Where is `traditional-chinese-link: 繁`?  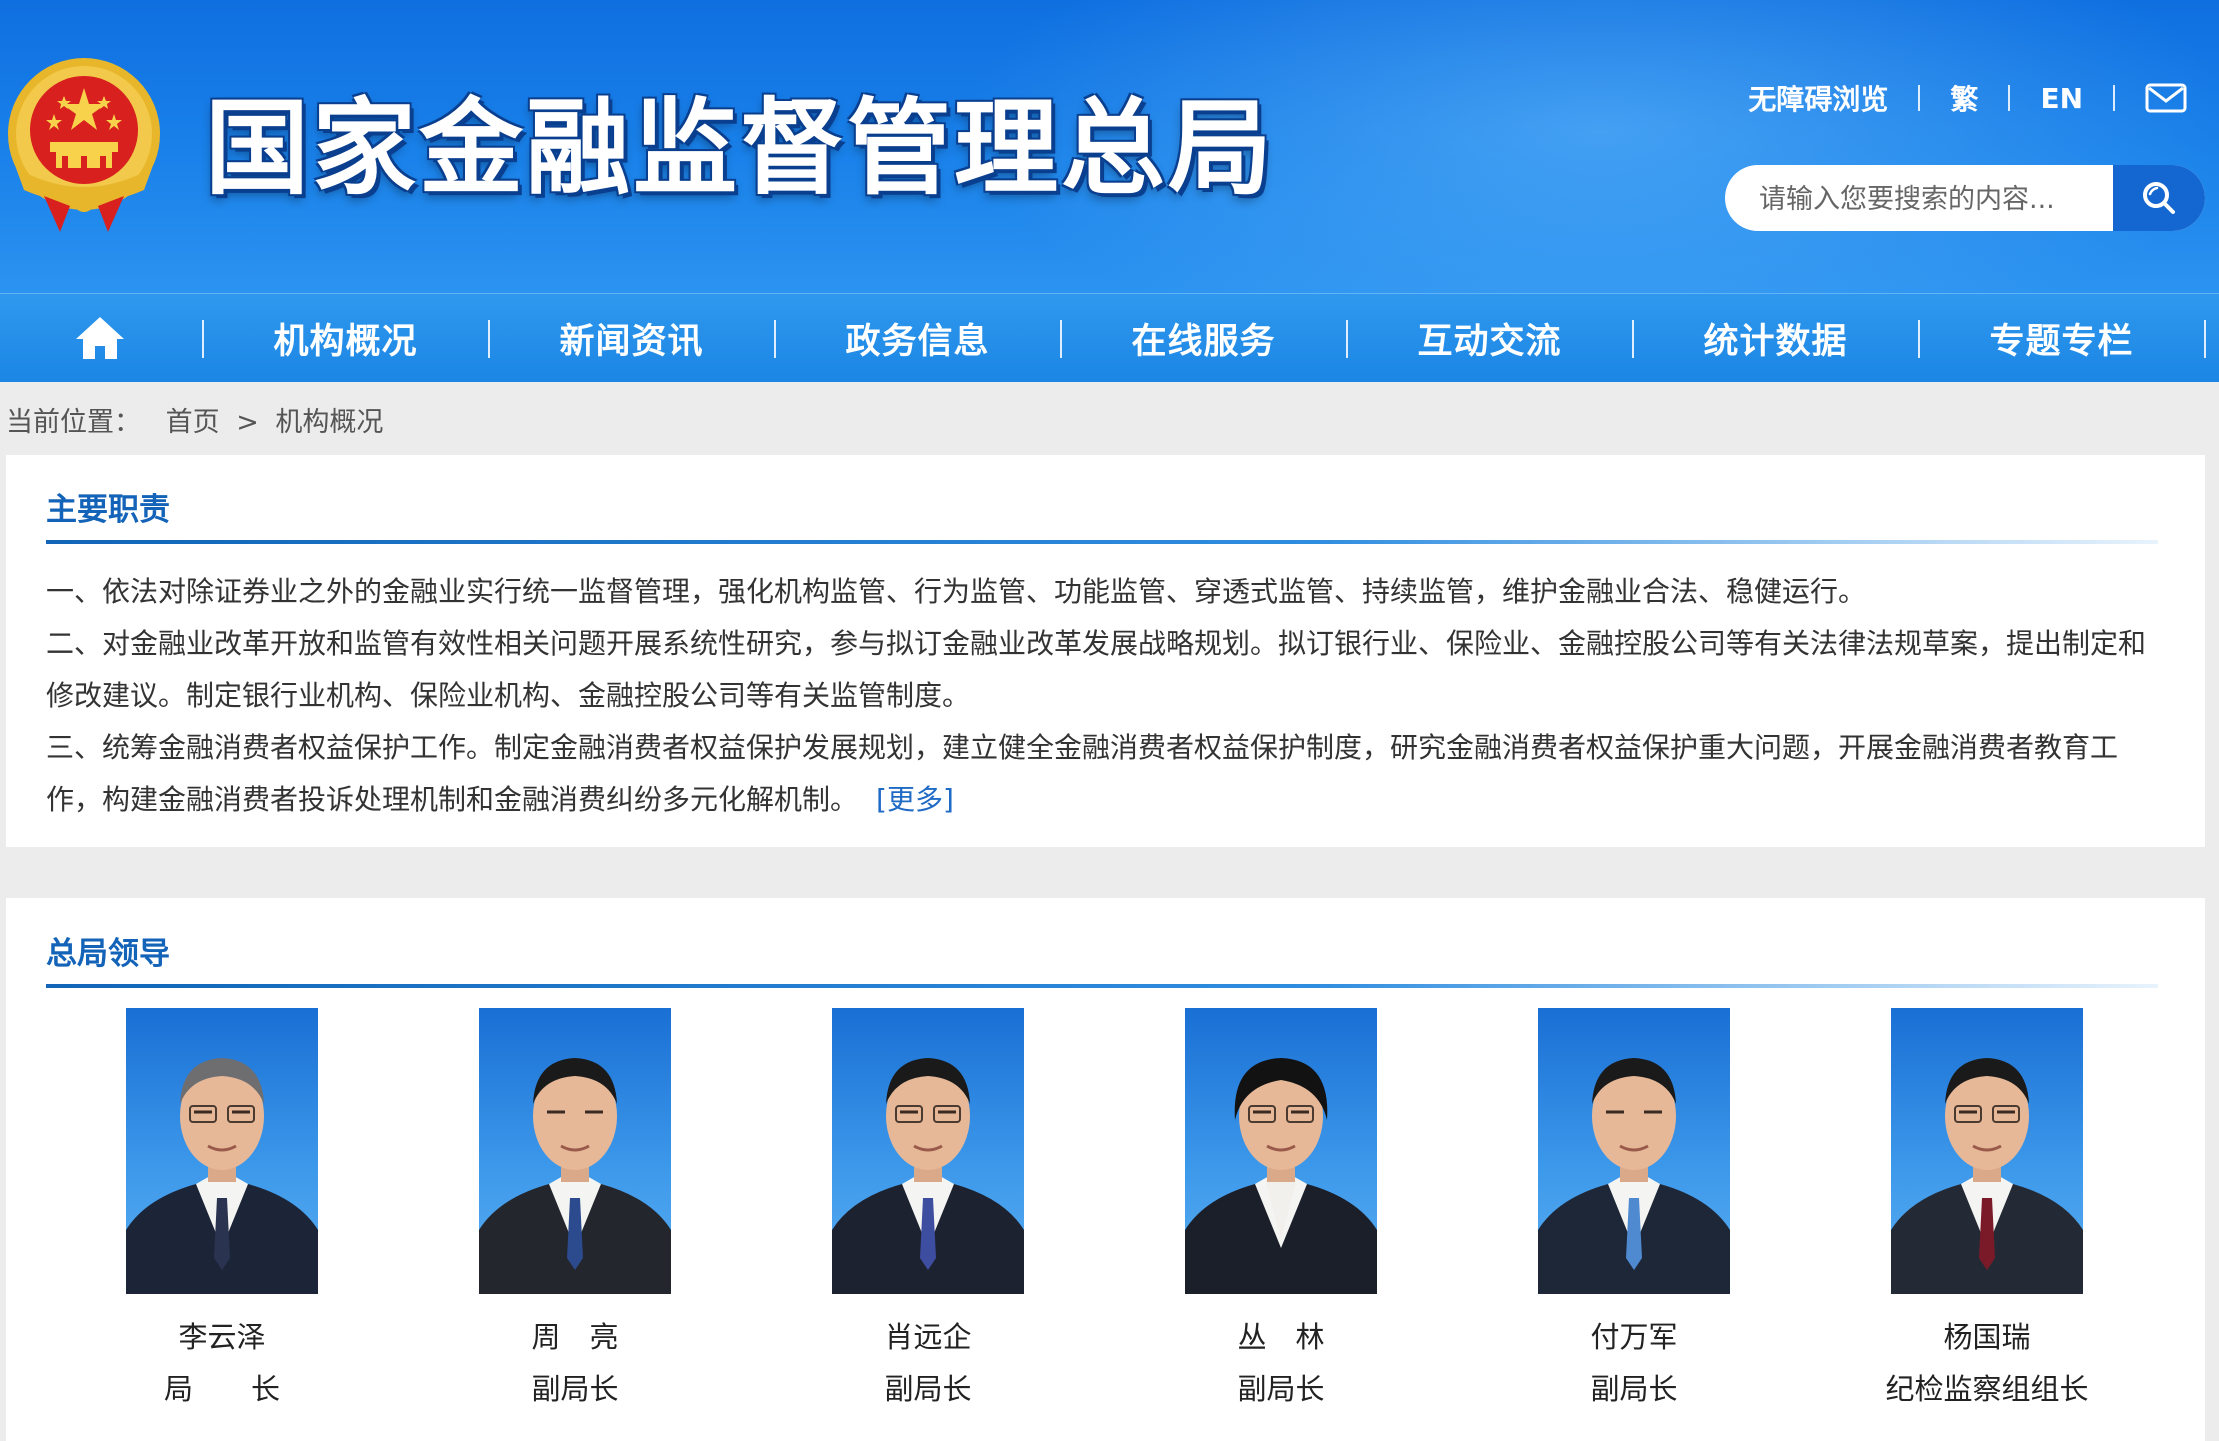 traditional-chinese-link: 繁 is located at coordinates (1964, 98).